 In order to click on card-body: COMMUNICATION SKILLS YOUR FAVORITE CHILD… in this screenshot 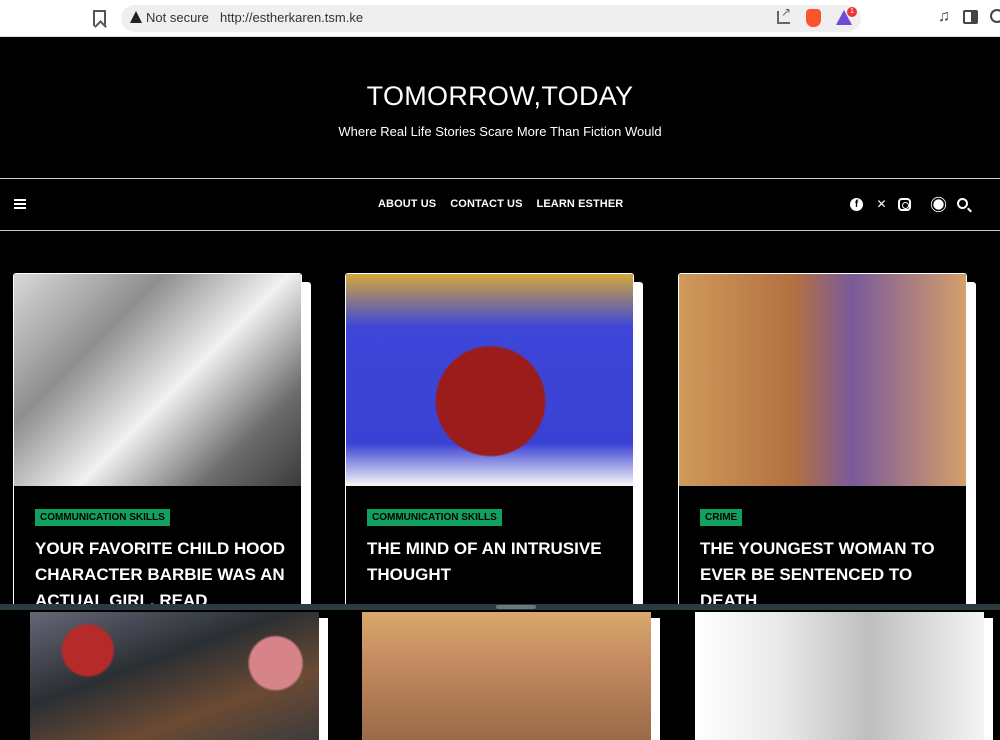, I will do `click(157, 441)`.